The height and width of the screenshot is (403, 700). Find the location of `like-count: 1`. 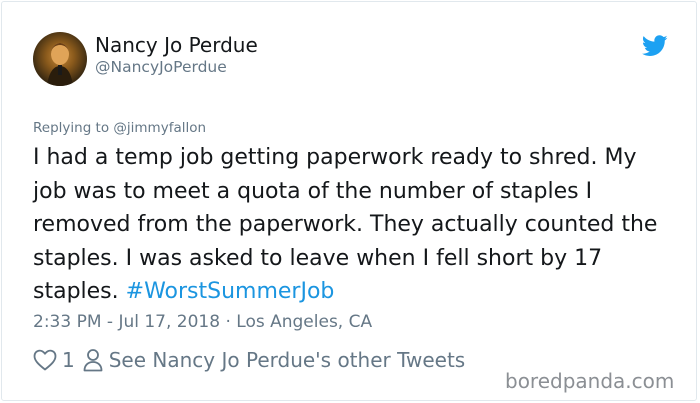

like-count: 1 is located at coordinates (68, 360).